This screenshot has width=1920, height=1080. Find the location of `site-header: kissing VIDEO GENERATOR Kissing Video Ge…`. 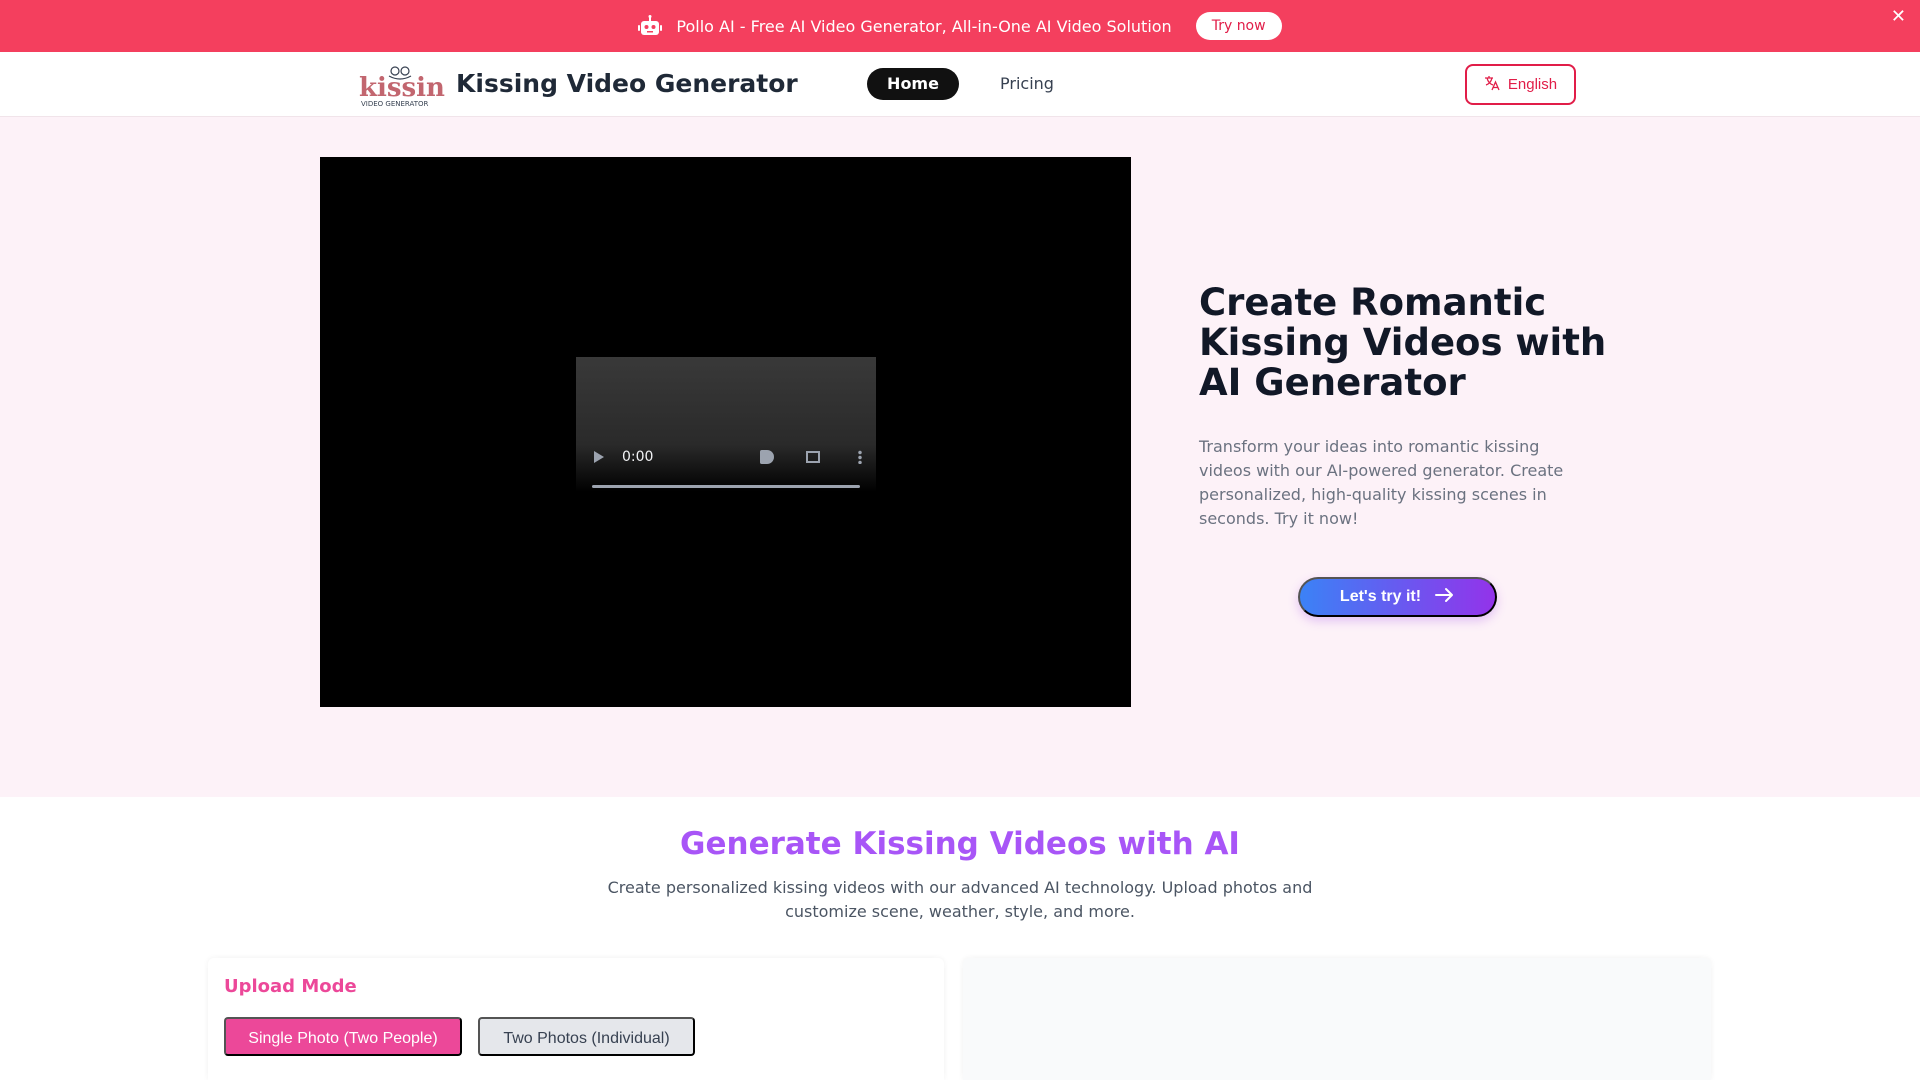

site-header: kissing VIDEO GENERATOR Kissing Video Ge… is located at coordinates (960, 84).